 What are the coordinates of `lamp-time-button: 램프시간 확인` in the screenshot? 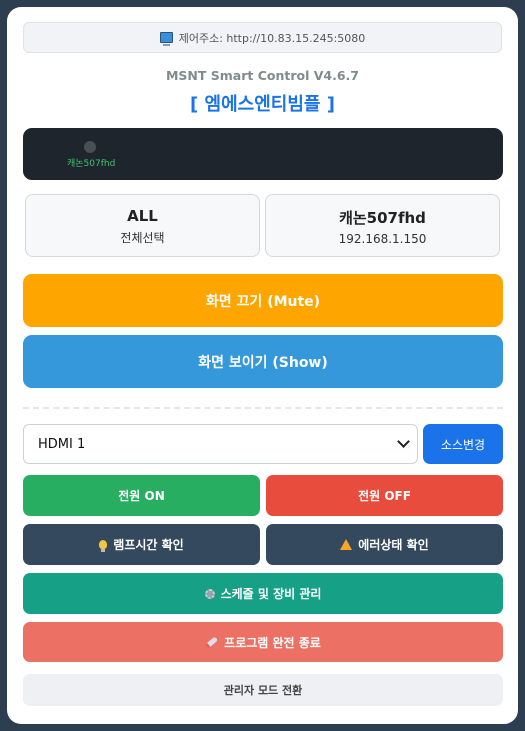 It's located at (141, 544).